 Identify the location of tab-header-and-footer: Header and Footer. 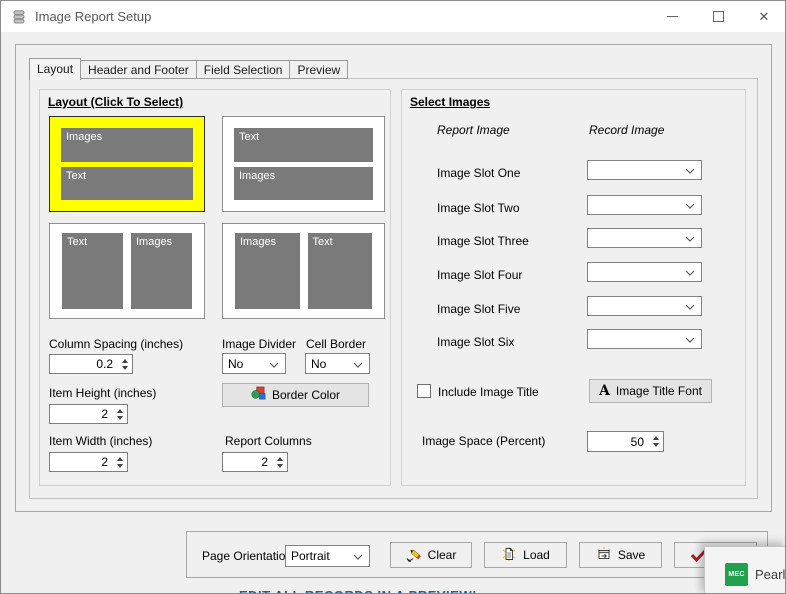
(139, 69).